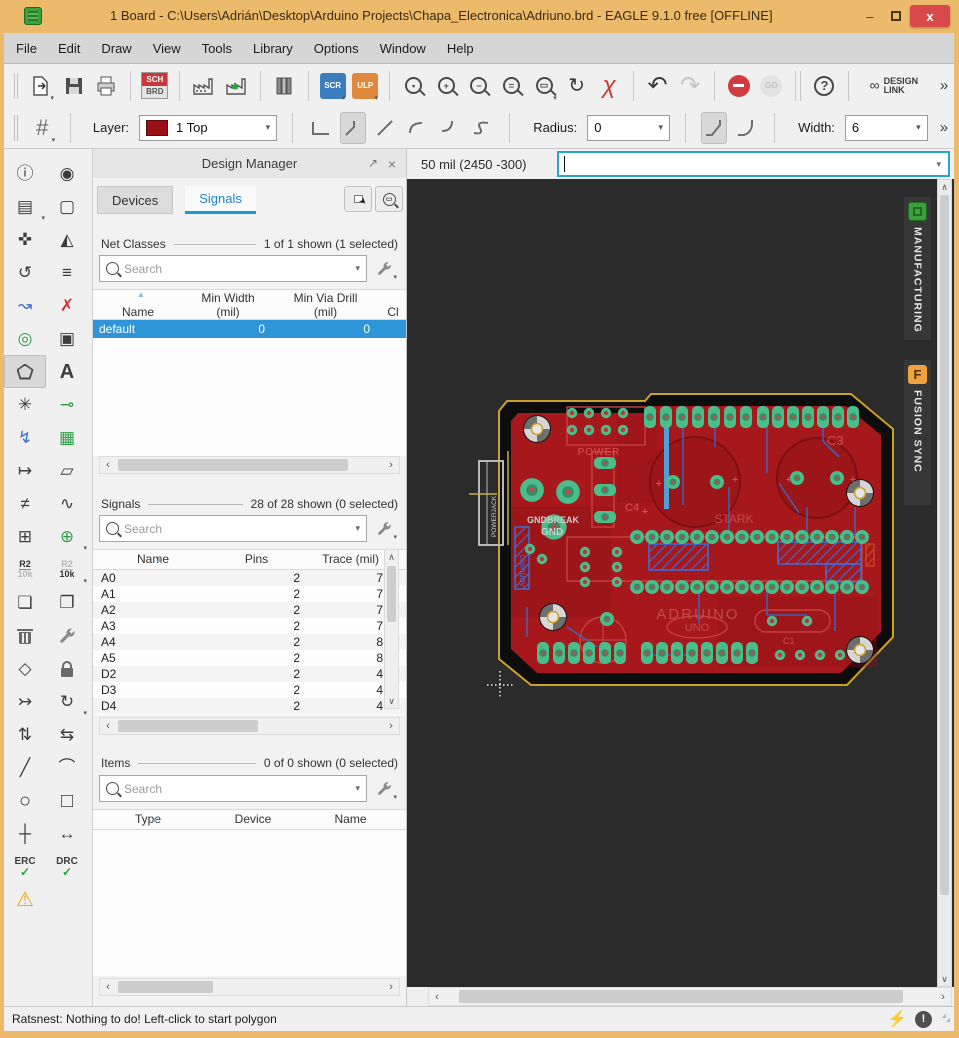  What do you see at coordinates (894, 86) in the screenshot?
I see `design-link-button: ∞ DESIGN LINK` at bounding box center [894, 86].